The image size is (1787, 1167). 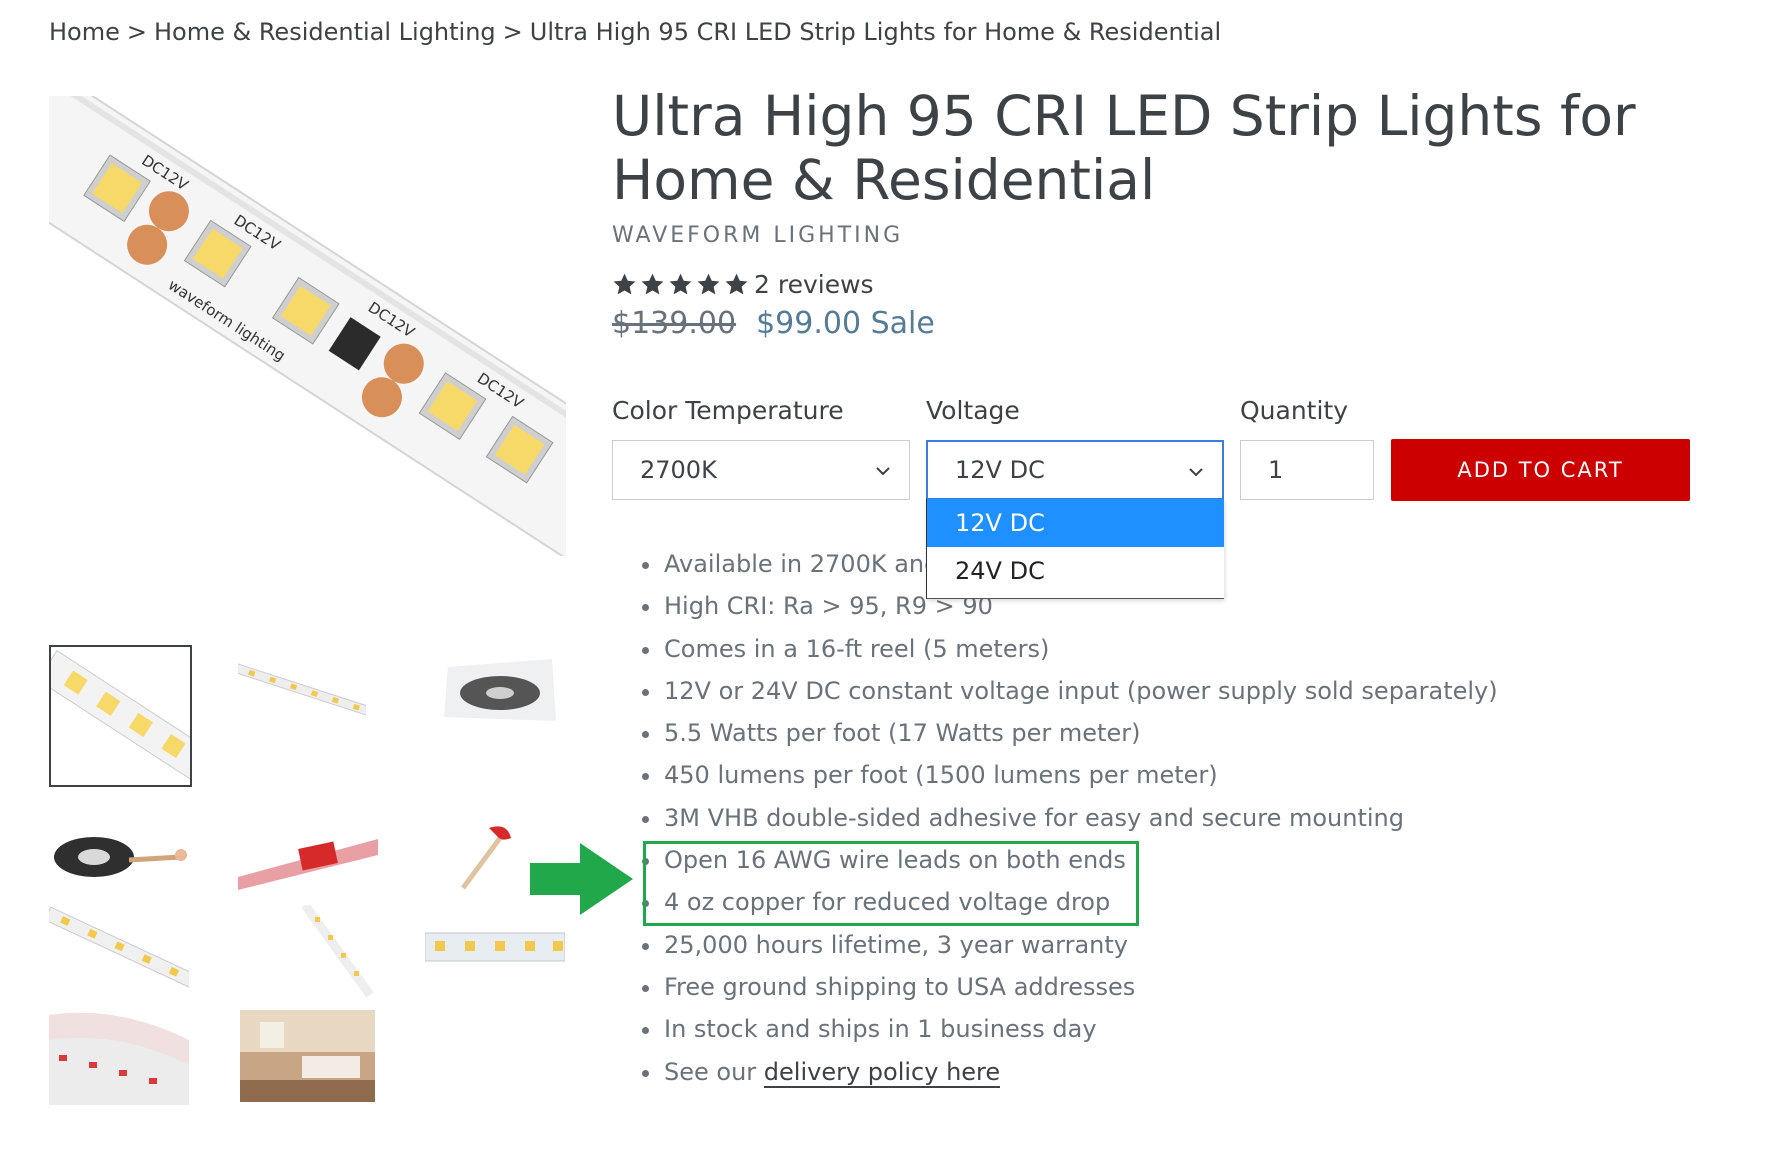 I want to click on color-temperature-label: Color Temperature, so click(x=728, y=410).